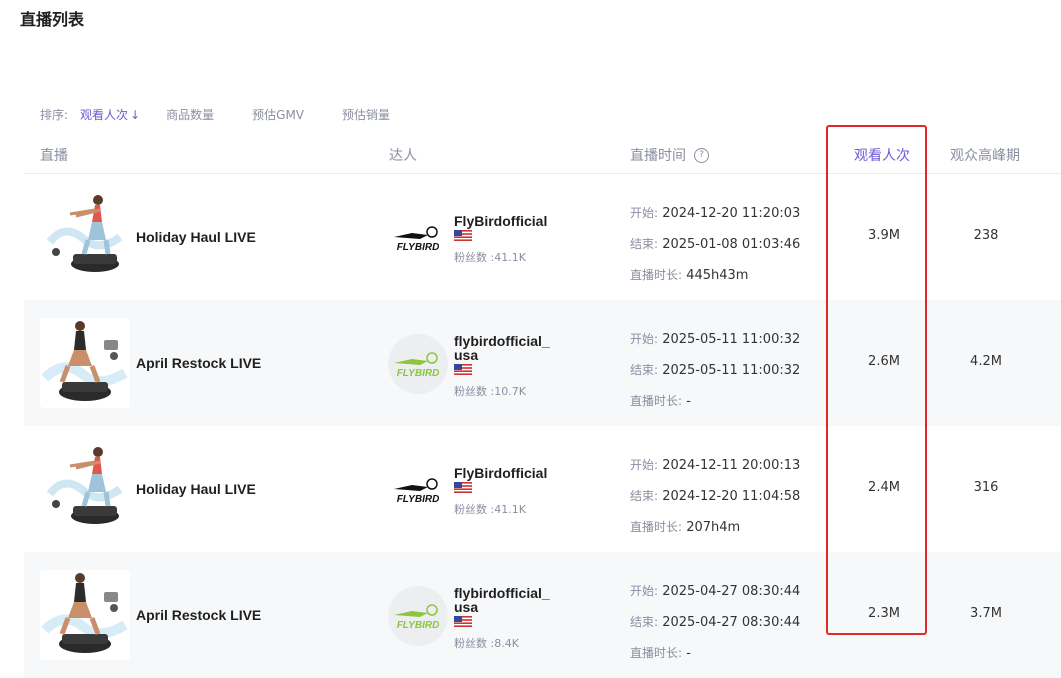 This screenshot has width=1061, height=678. What do you see at coordinates (701, 155) in the screenshot?
I see `help-icon: ?` at bounding box center [701, 155].